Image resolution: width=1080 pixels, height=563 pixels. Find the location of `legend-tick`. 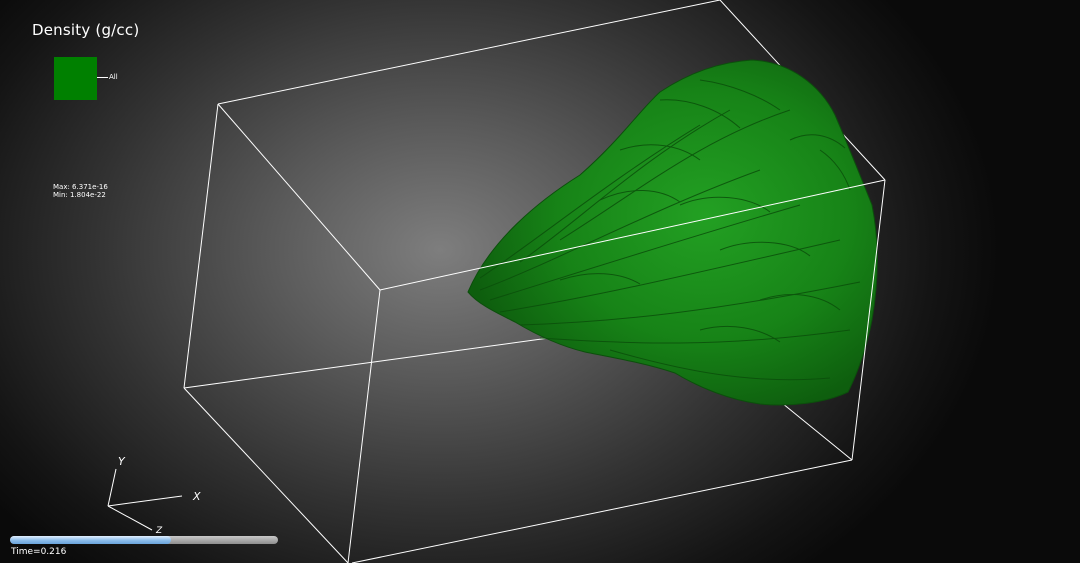

legend-tick is located at coordinates (102, 77).